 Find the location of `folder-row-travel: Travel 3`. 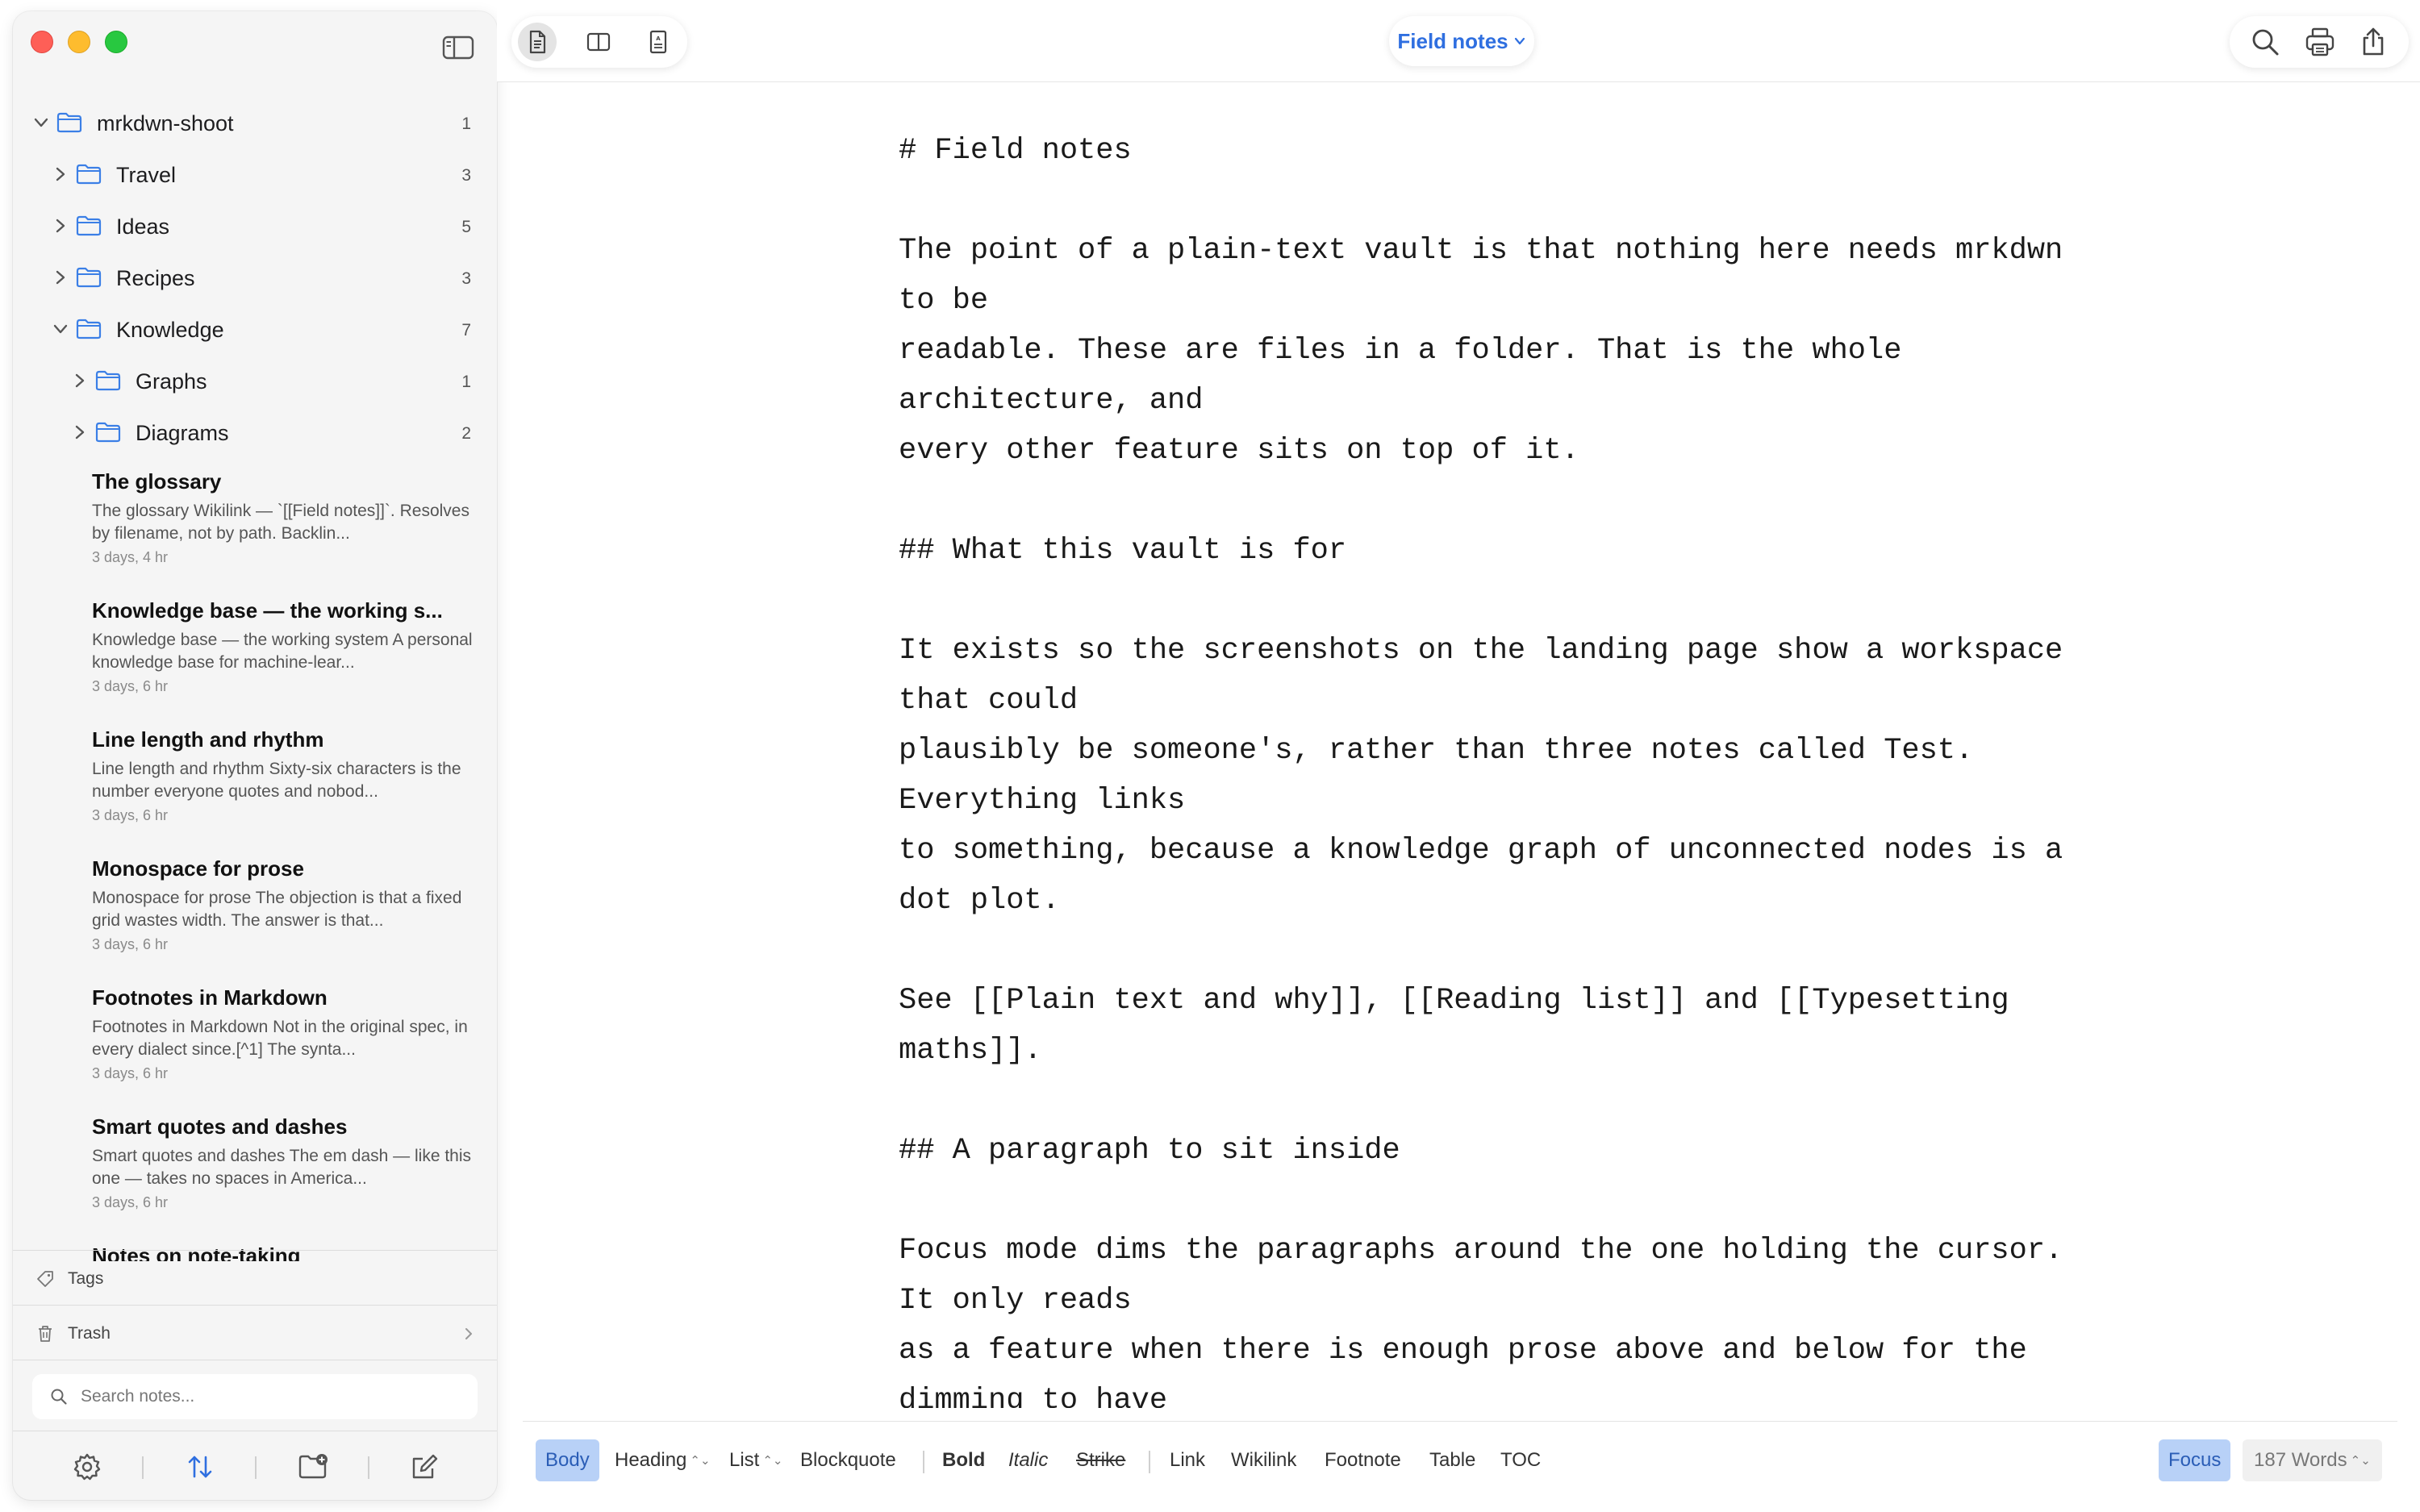

folder-row-travel: Travel 3 is located at coordinates (255, 174).